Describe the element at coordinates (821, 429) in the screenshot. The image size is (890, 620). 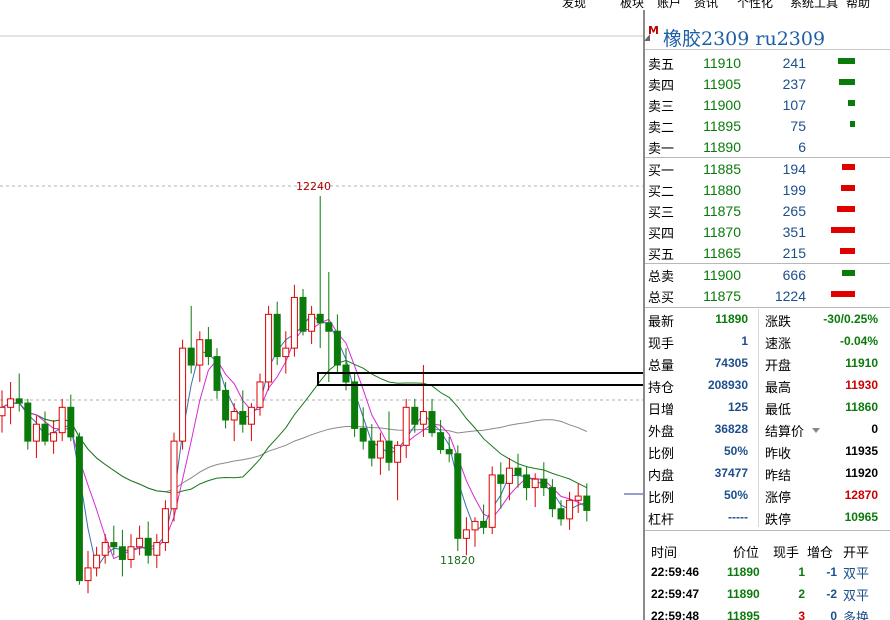
I see `stat-right-5: 结算价 0` at that location.